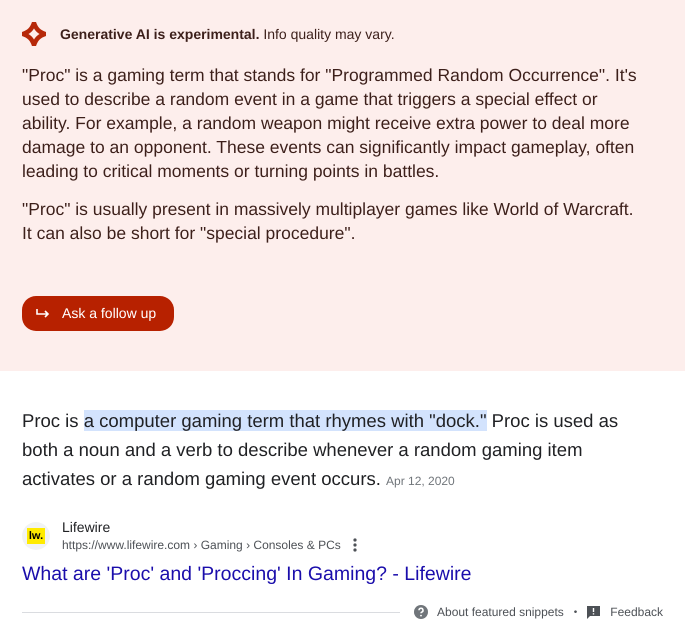 This screenshot has height=635, width=685. I want to click on notice-text: Generative AI is experimental. Info quality may vary., so click(227, 34).